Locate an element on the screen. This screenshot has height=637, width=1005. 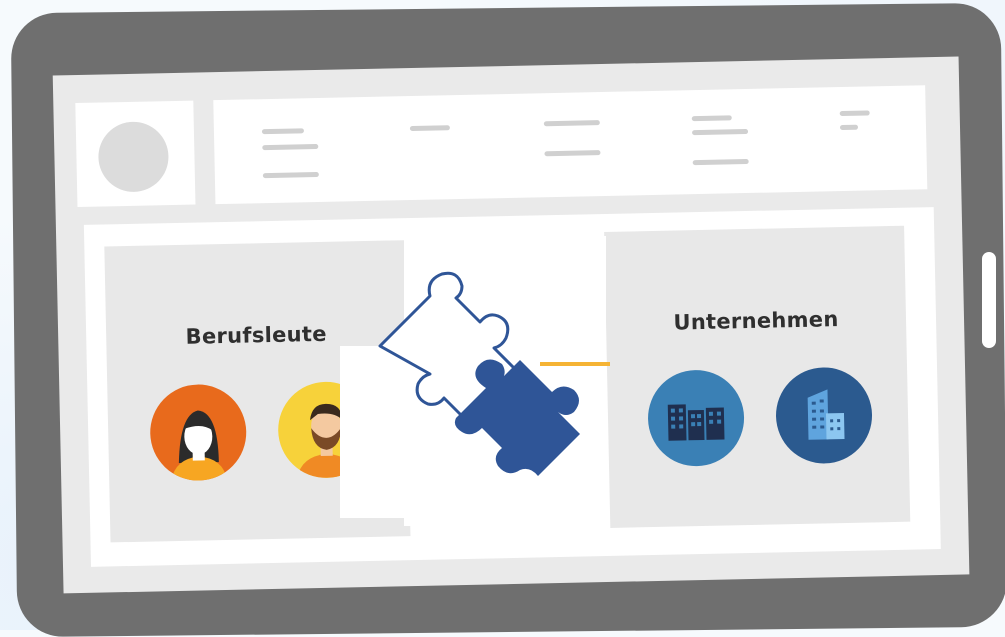
skyscraper-icon is located at coordinates (824, 415).